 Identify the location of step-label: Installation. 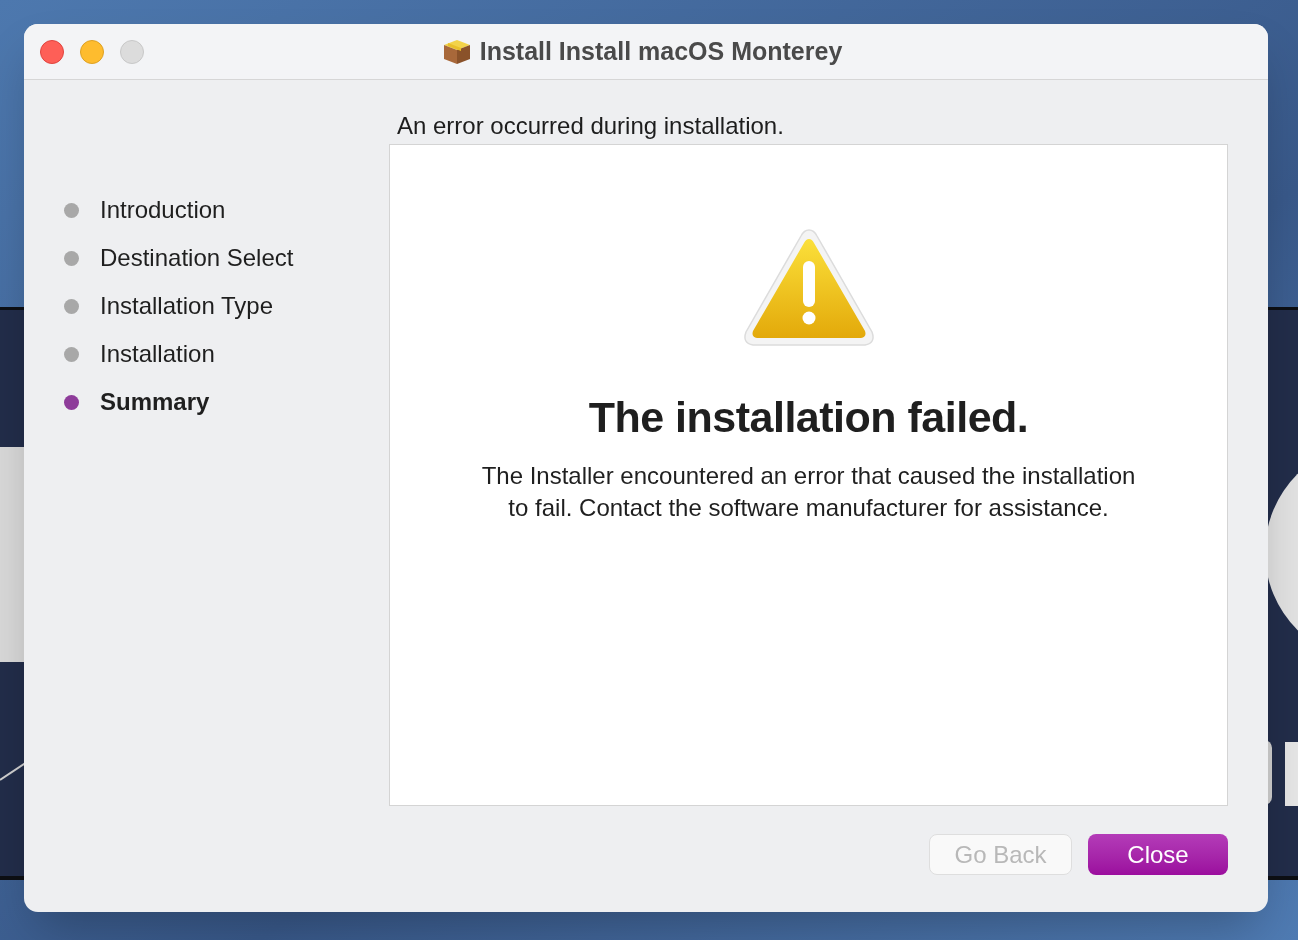
(157, 354).